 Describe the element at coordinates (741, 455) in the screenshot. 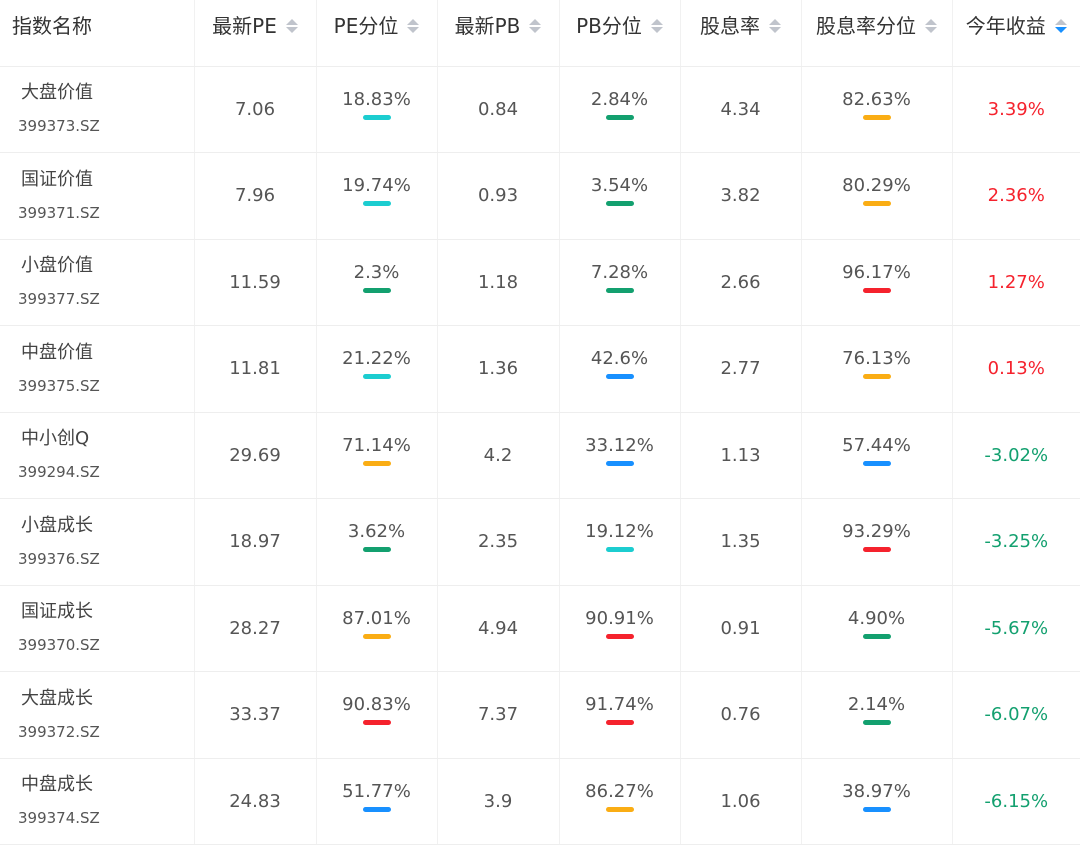

I see `dividend-yield-value: 1.13` at that location.